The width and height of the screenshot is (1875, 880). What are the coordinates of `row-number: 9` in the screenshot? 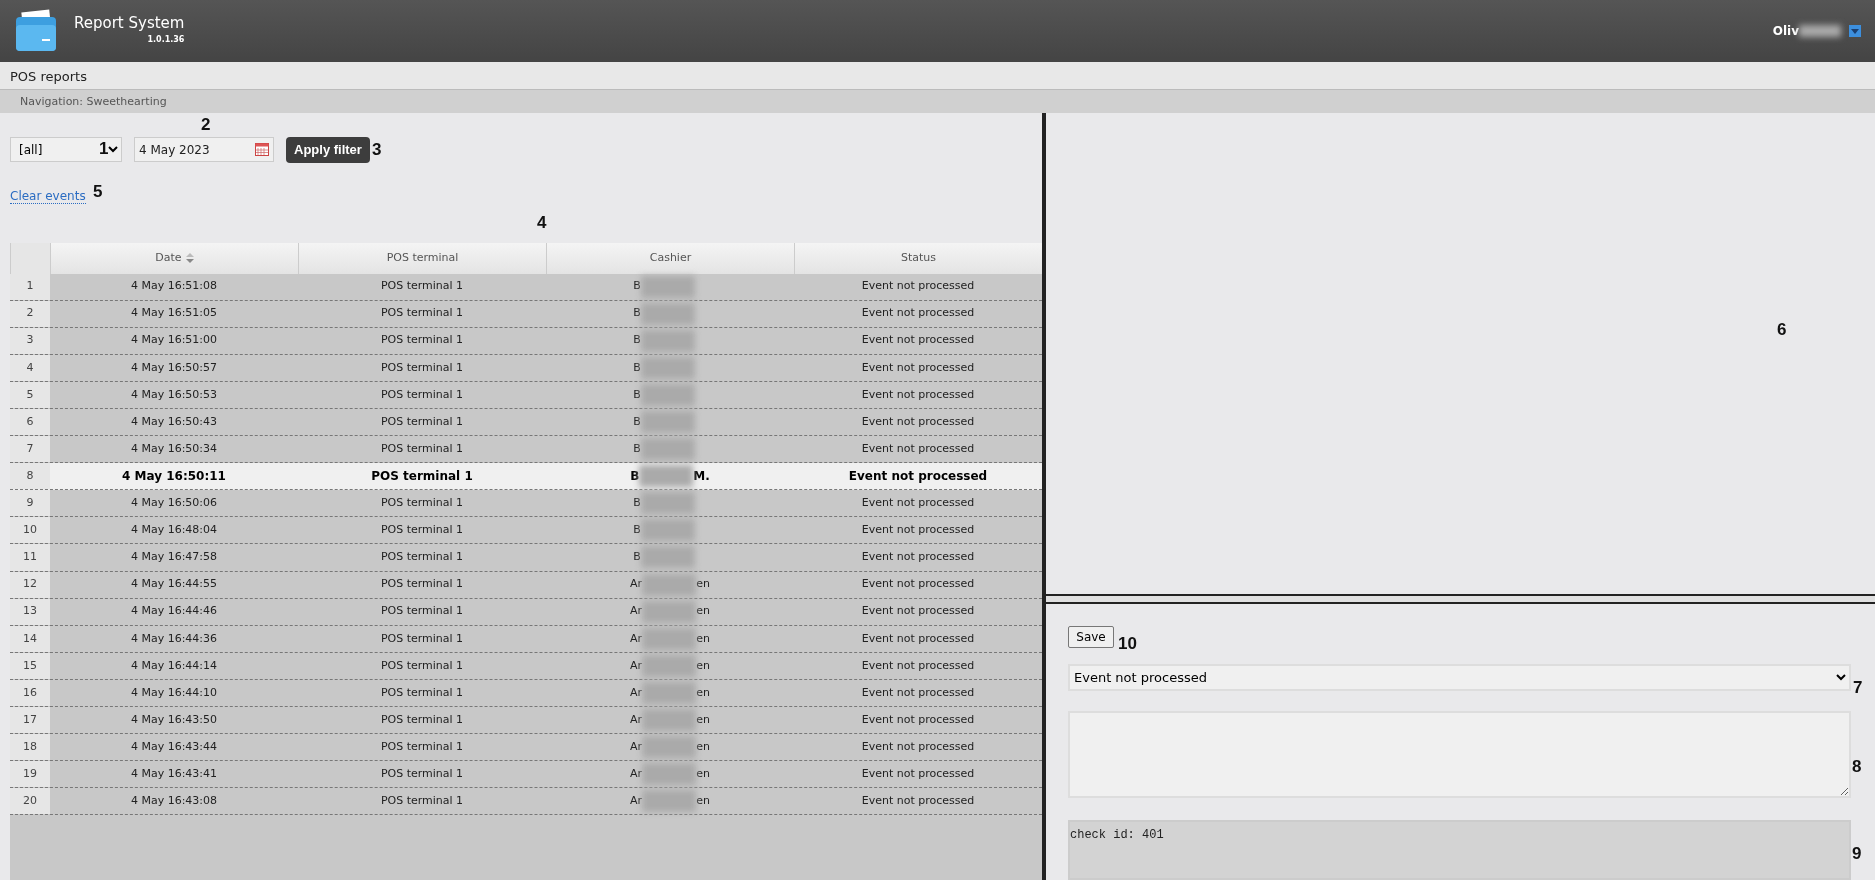 It's located at (30, 503).